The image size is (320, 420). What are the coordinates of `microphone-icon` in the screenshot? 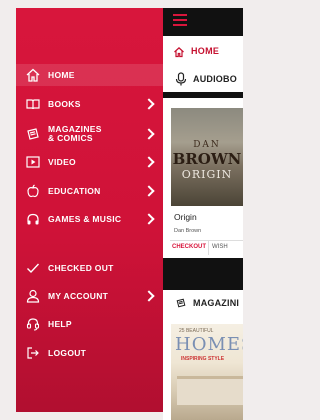 It's located at (181, 79).